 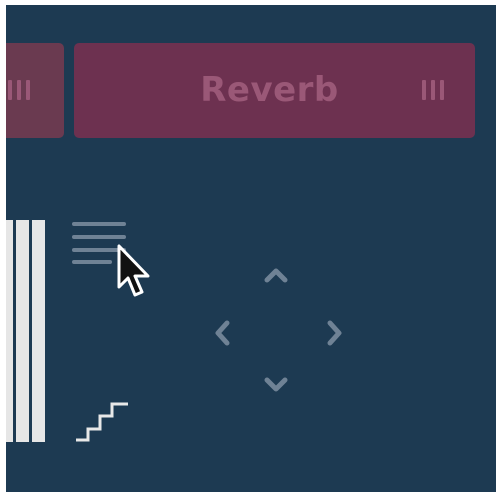 I want to click on reverb-label: Reverb, so click(x=269, y=90).